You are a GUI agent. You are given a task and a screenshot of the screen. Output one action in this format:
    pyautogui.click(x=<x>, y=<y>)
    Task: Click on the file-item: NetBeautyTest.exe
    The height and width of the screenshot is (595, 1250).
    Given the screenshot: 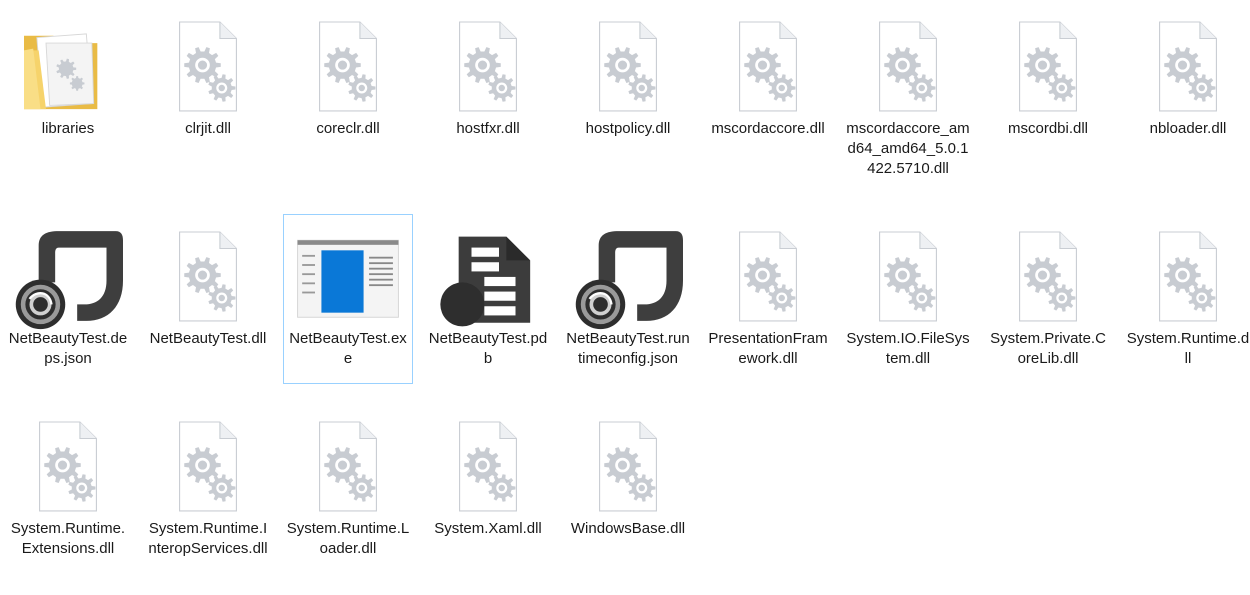 What is the action you would take?
    pyautogui.click(x=348, y=299)
    